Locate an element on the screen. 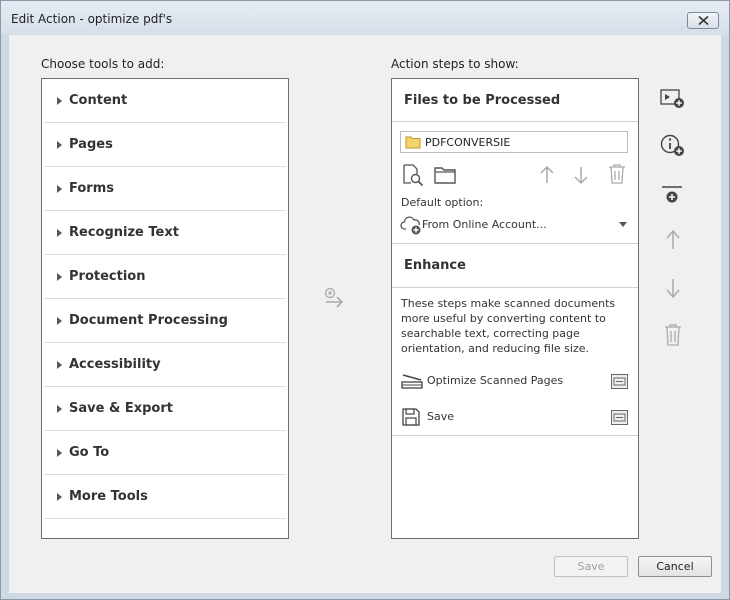 Image resolution: width=730 pixels, height=600 pixels. cloud-add-icon is located at coordinates (410, 225).